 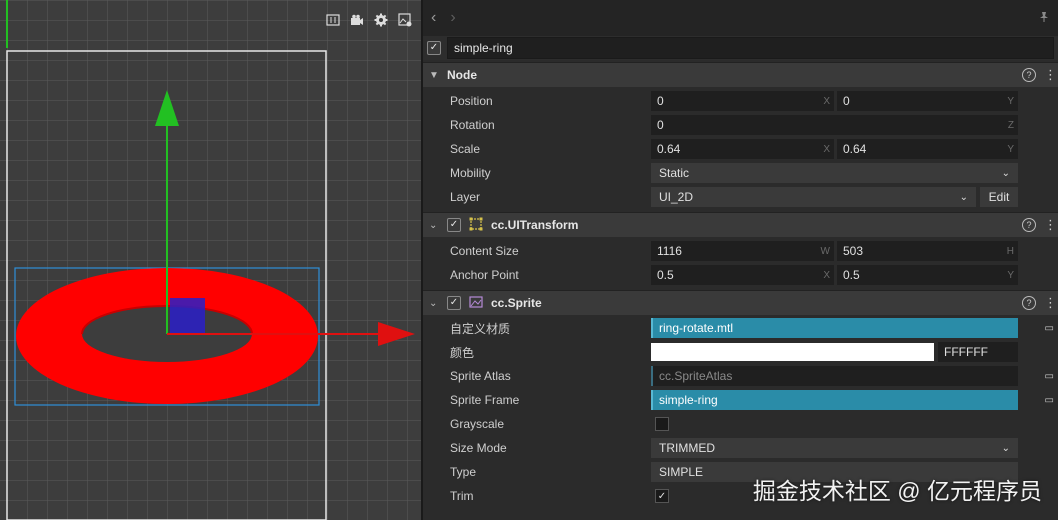 I want to click on property-label: Layer, so click(x=465, y=197).